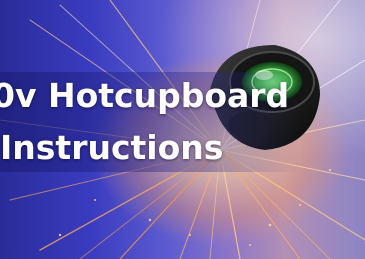 The width and height of the screenshot is (365, 259). I want to click on banner-title-line-2: Instructions, so click(112, 147).